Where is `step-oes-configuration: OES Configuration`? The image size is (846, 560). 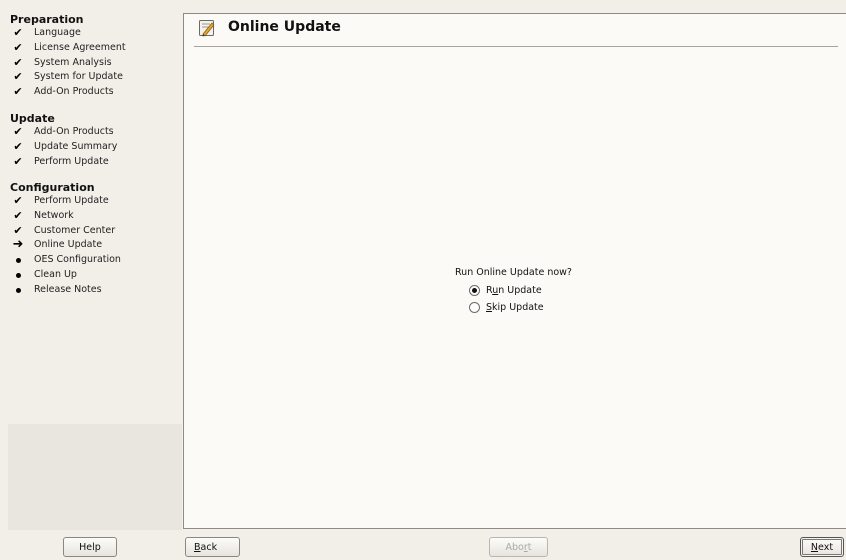 step-oes-configuration: OES Configuration is located at coordinates (94, 260).